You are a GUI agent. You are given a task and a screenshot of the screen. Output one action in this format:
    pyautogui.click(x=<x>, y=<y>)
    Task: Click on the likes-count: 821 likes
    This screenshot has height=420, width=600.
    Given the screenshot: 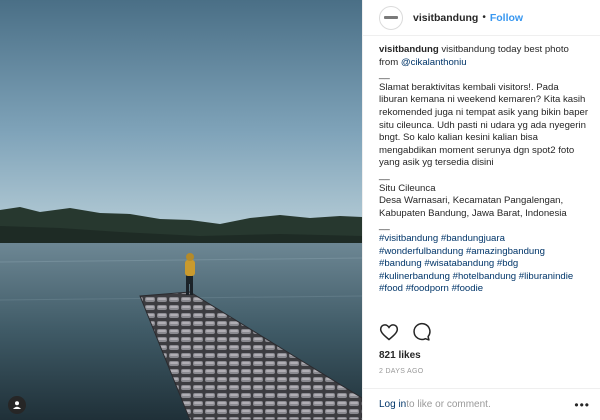 What is the action you would take?
    pyautogui.click(x=400, y=355)
    